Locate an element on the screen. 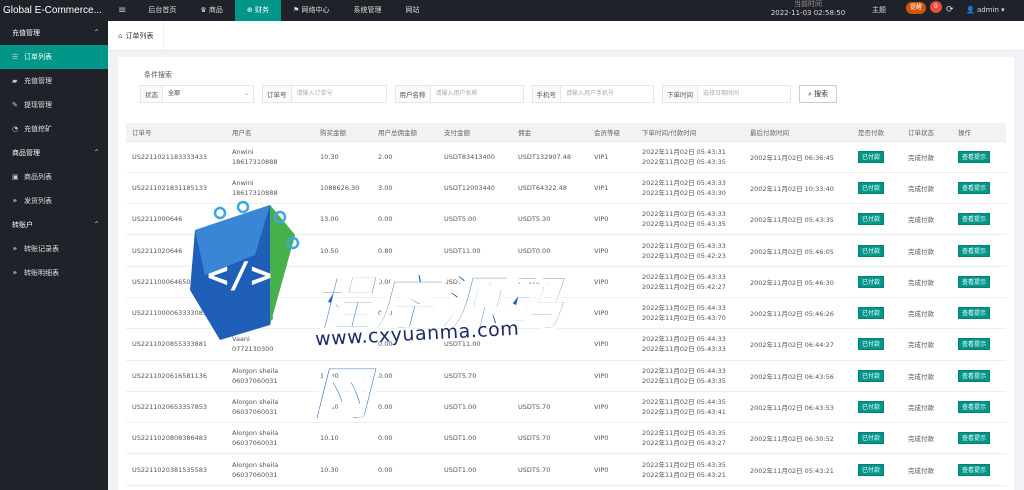 This screenshot has width=1024, height=490. cell-user: Alorgon sheila 06037060031 is located at coordinates (270, 438).